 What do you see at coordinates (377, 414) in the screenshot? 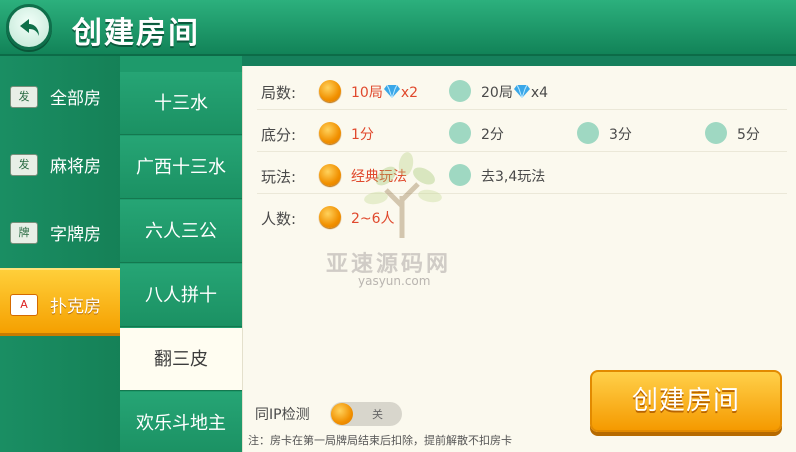
I see `toggle-state-label: 关` at bounding box center [377, 414].